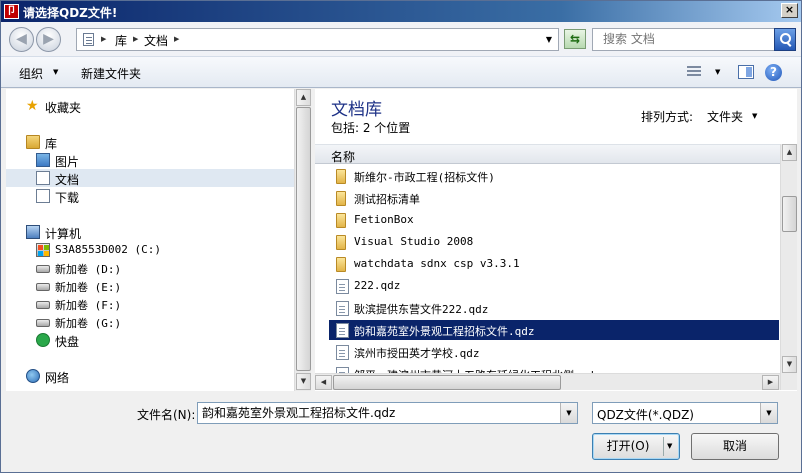  Describe the element at coordinates (317, 39) in the screenshot. I see `address-bar: ▶ 库 ▶ 文档 ▶ ▼` at that location.